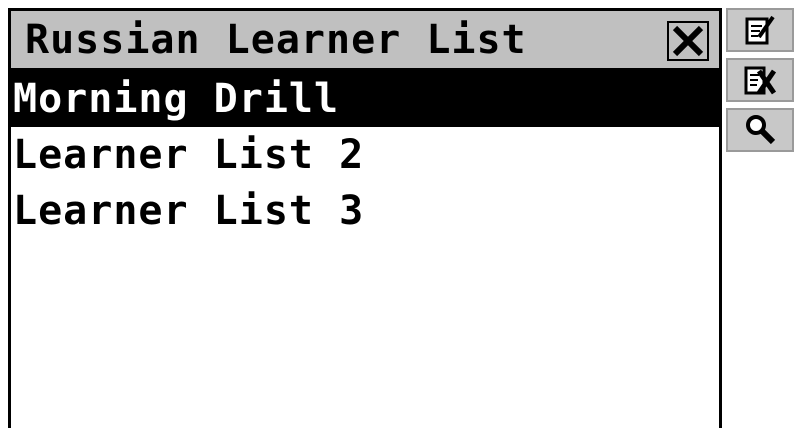  What do you see at coordinates (176, 99) in the screenshot?
I see `list-item-label: Morning Drill` at bounding box center [176, 99].